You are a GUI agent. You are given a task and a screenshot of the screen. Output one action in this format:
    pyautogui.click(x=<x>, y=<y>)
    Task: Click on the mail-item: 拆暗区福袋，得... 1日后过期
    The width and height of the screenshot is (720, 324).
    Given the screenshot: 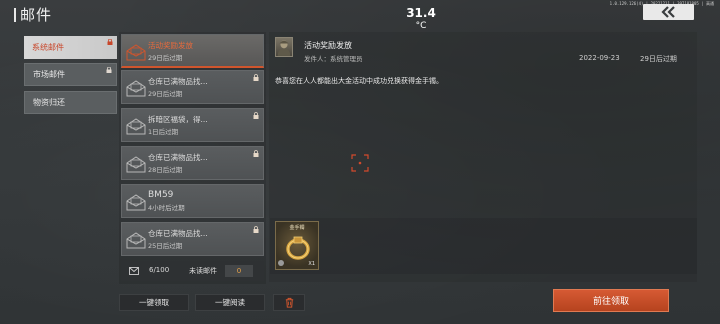 What is the action you would take?
    pyautogui.click(x=192, y=125)
    